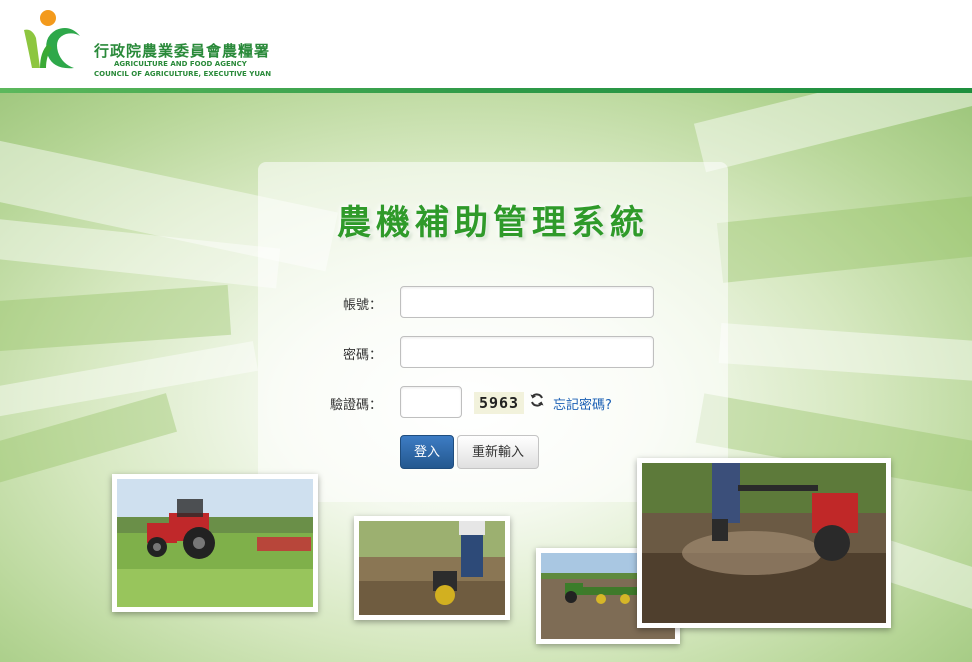  I want to click on captcha-label: 驗證碼：, so click(355, 405).